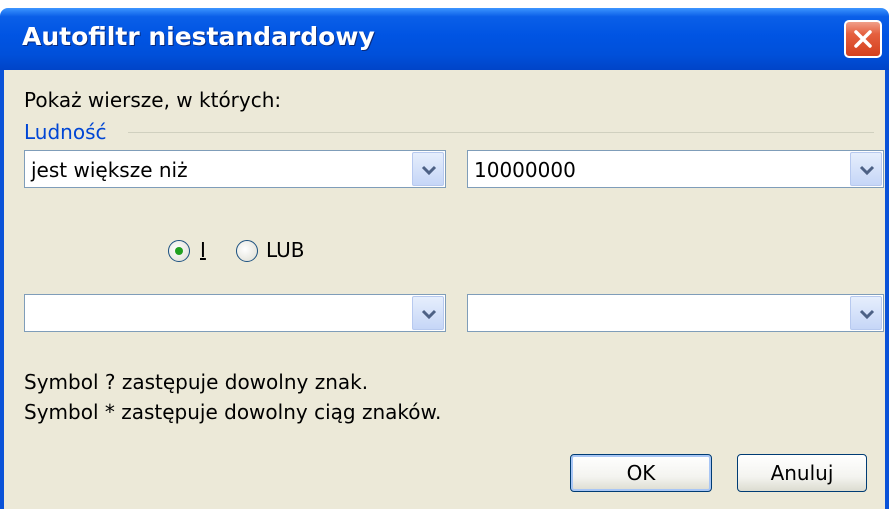  I want to click on close-icon, so click(863, 39).